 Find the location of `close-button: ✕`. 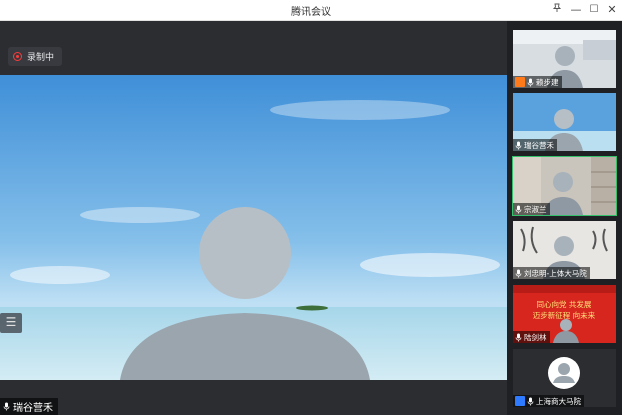

close-button: ✕ is located at coordinates (612, 10).